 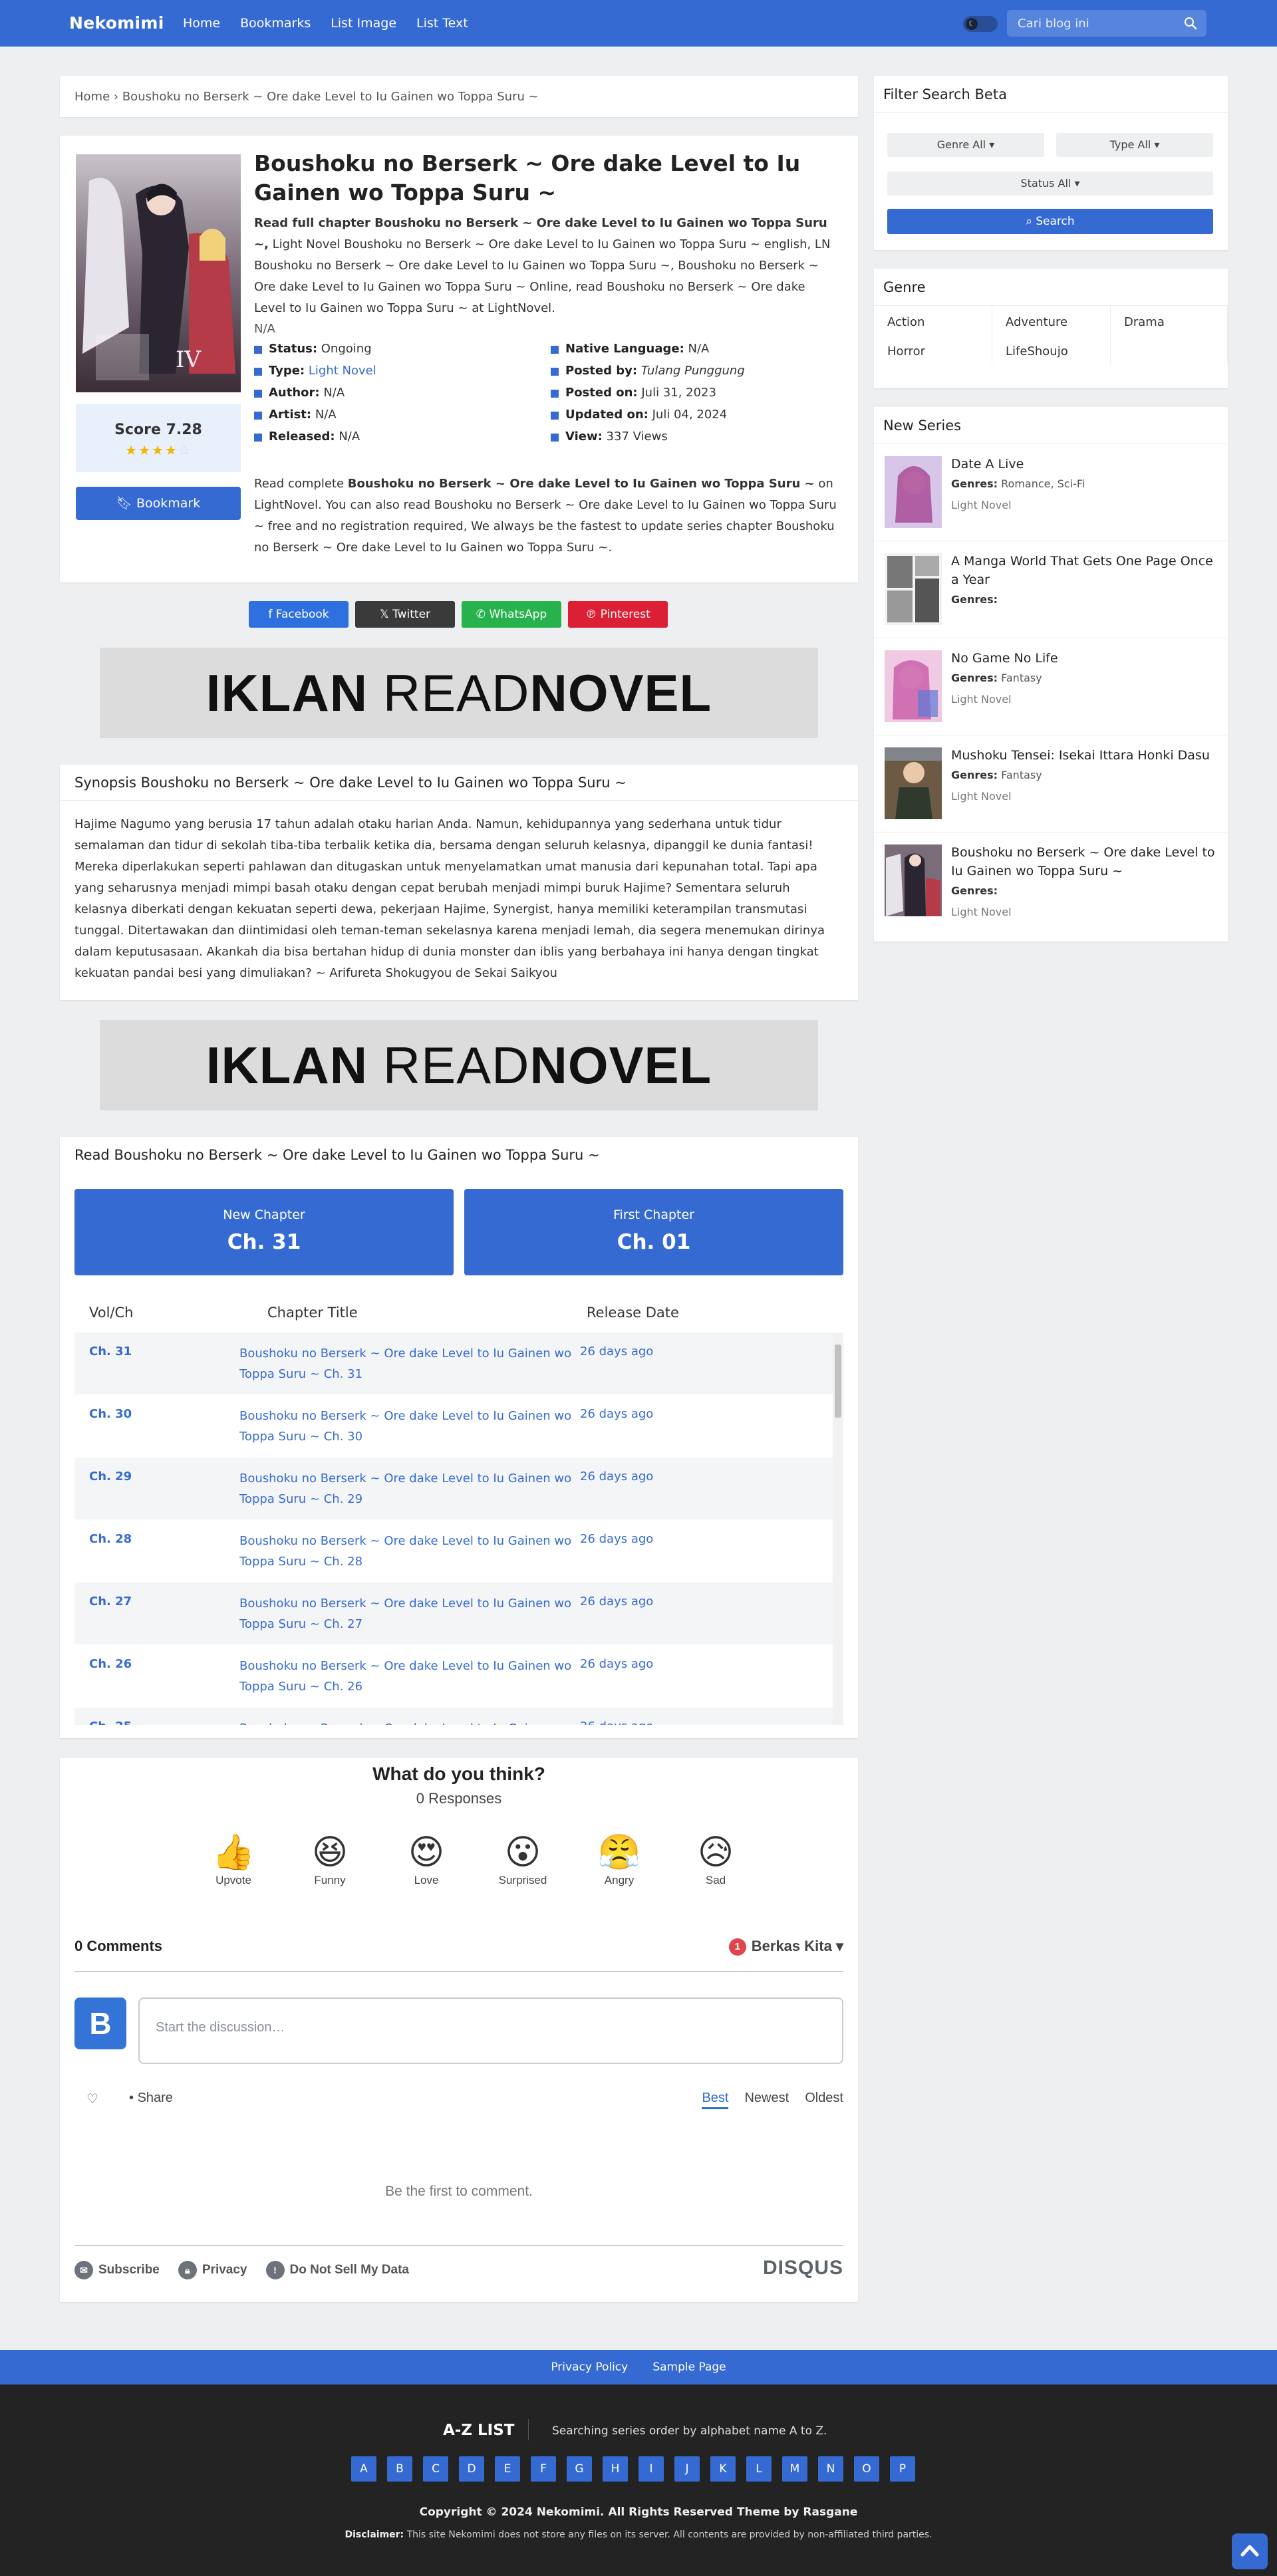 I want to click on type-link: Light Novel, so click(x=342, y=371).